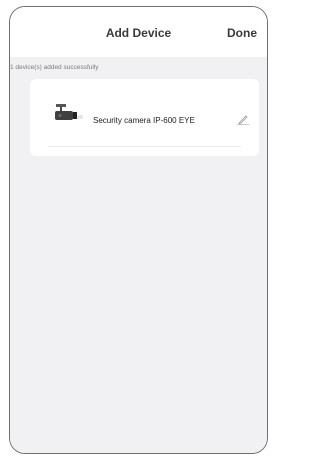 This screenshot has width=320, height=460. I want to click on edit-icon, so click(243, 119).